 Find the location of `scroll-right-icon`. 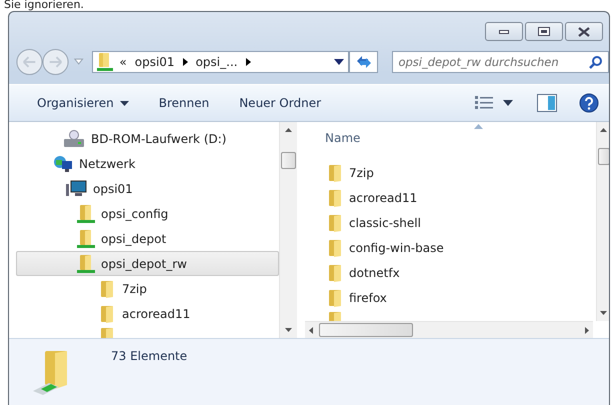

scroll-right-icon is located at coordinates (587, 330).